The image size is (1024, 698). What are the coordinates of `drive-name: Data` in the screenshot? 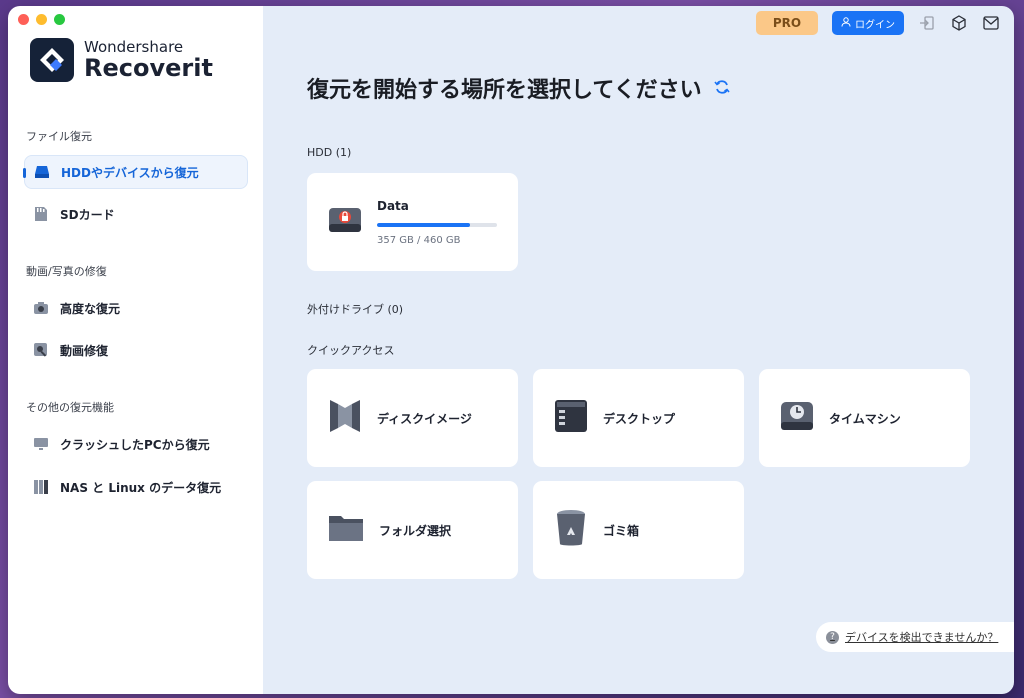 It's located at (393, 205).